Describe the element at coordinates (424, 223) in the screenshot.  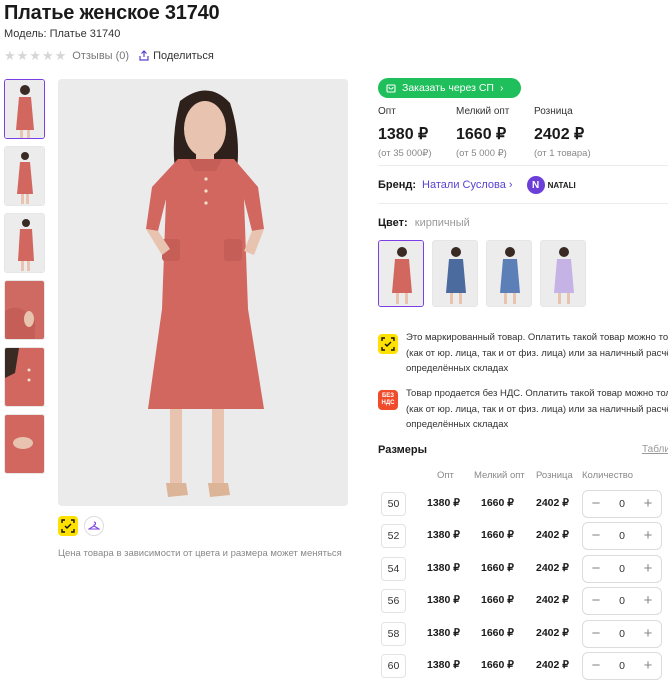
I see `color-row: Цвет: кирпичный` at that location.